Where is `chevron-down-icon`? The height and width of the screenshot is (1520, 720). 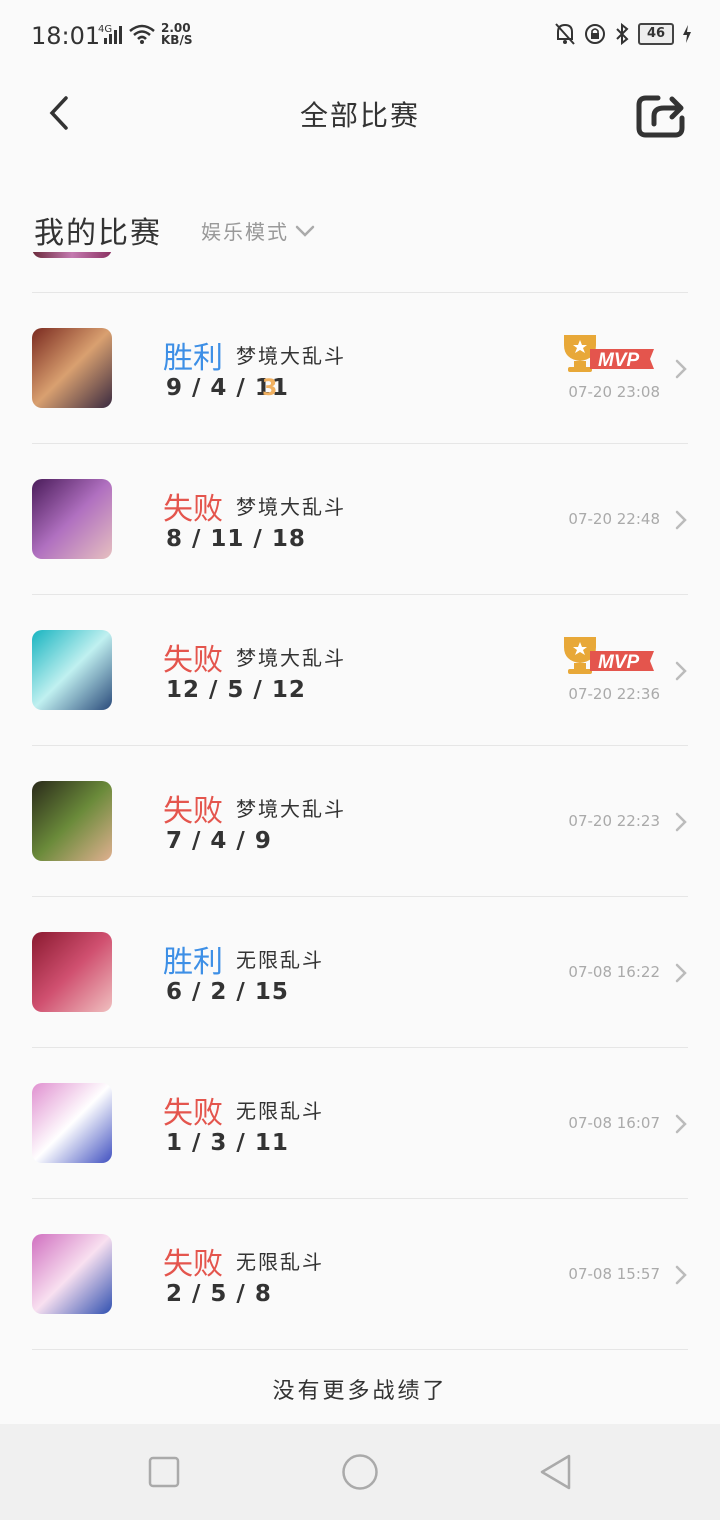 chevron-down-icon is located at coordinates (305, 231).